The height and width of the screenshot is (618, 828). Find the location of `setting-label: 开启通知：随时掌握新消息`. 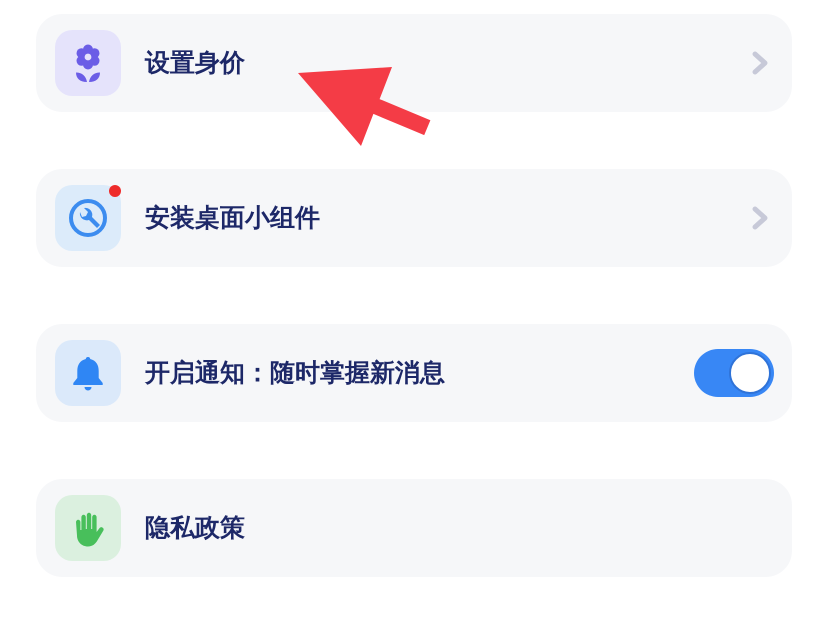

setting-label: 开启通知：随时掌握新消息 is located at coordinates (295, 372).